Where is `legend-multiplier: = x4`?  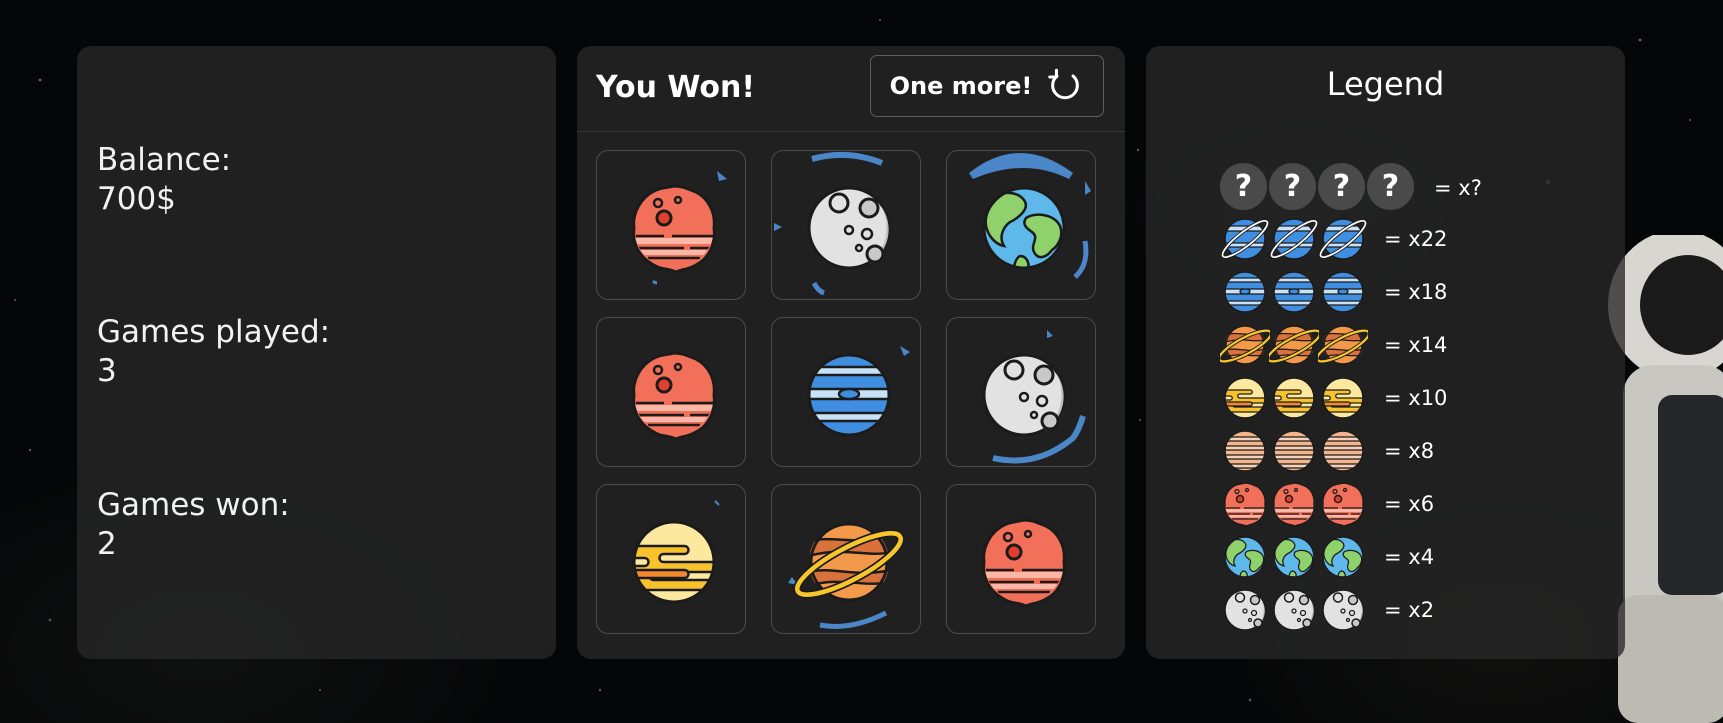
legend-multiplier: = x4 is located at coordinates (1409, 557).